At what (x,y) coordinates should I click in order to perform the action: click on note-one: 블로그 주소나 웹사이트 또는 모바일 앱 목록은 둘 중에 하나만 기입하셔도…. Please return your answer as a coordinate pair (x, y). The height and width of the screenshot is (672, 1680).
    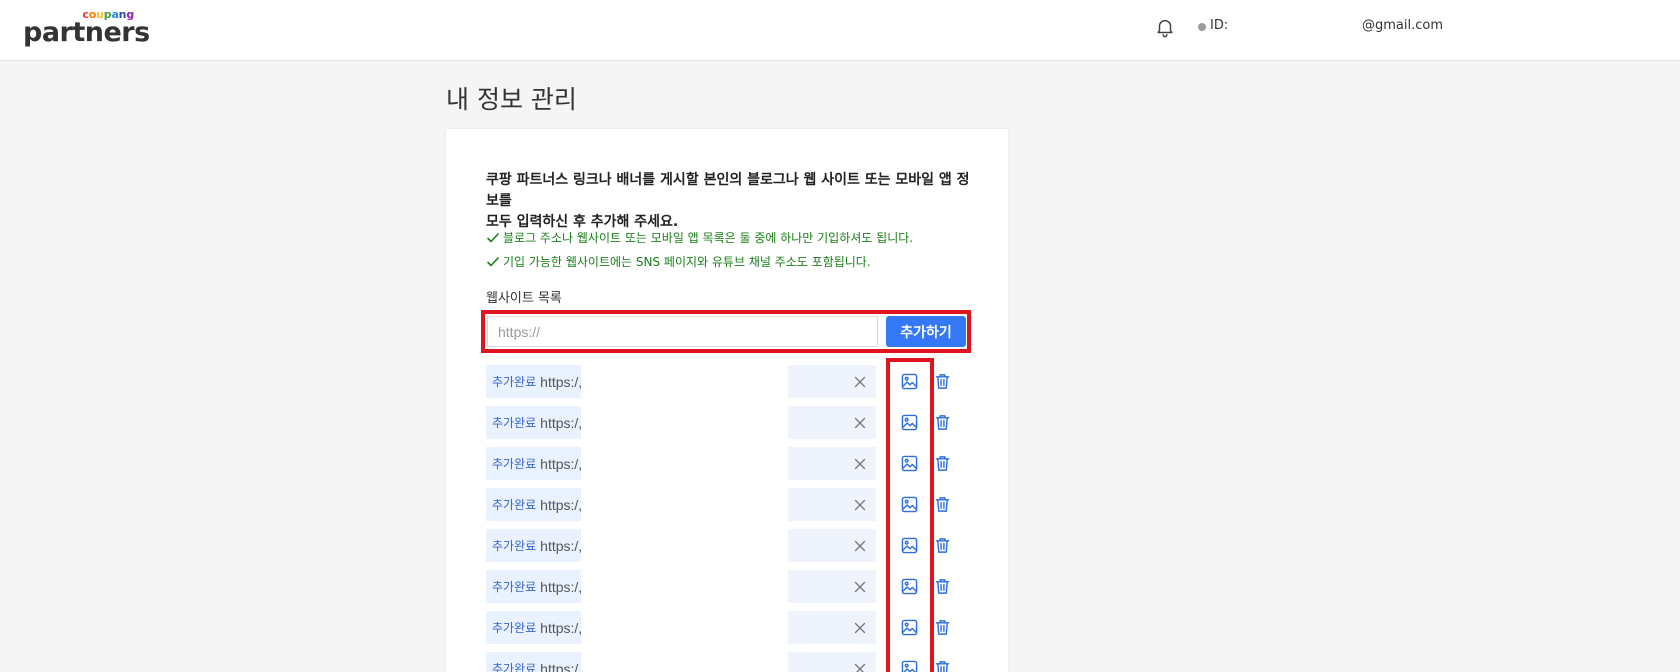
    Looking at the image, I should click on (699, 237).